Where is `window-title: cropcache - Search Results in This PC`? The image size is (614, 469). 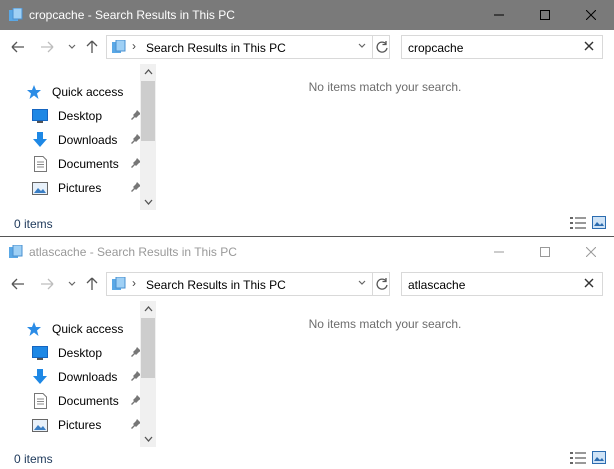
window-title: cropcache - Search Results in This PC is located at coordinates (132, 15).